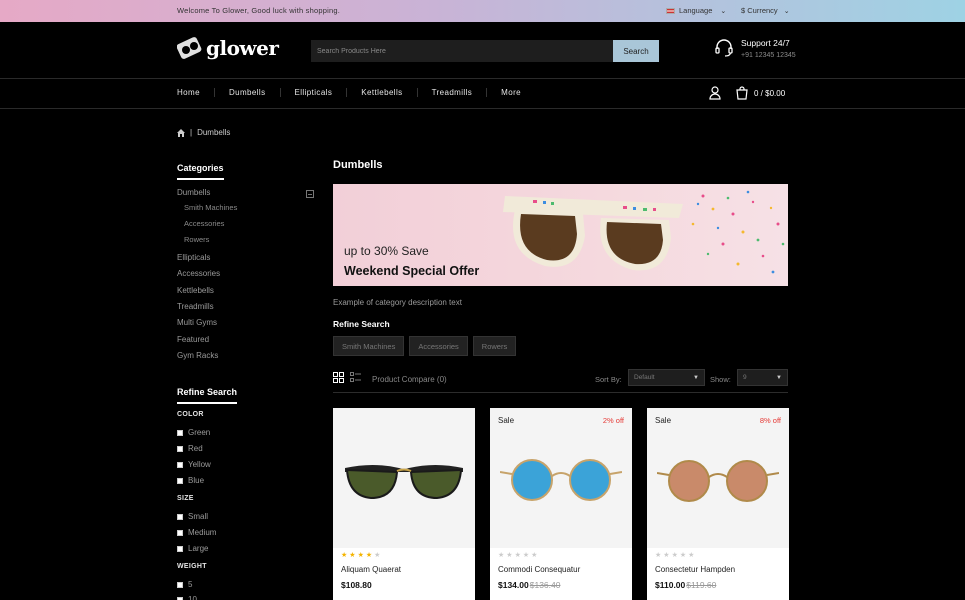 The width and height of the screenshot is (965, 600). What do you see at coordinates (190, 584) in the screenshot?
I see `filter-option-label: 5` at bounding box center [190, 584].